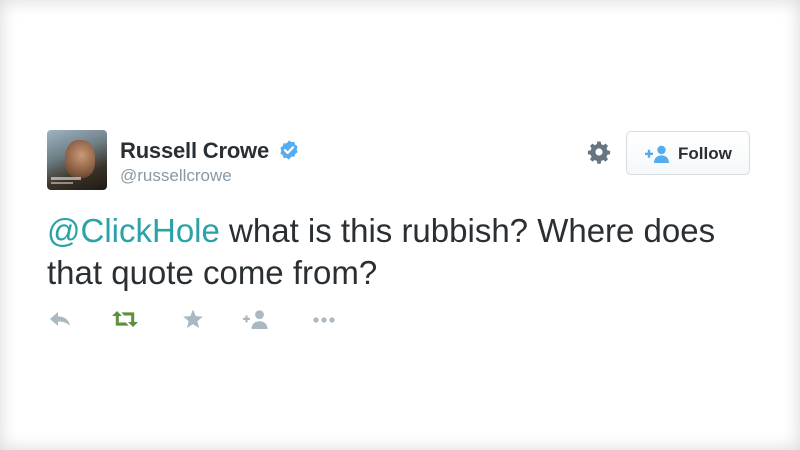 The width and height of the screenshot is (800, 450). I want to click on author-display-name: Russell Crowe, so click(194, 151).